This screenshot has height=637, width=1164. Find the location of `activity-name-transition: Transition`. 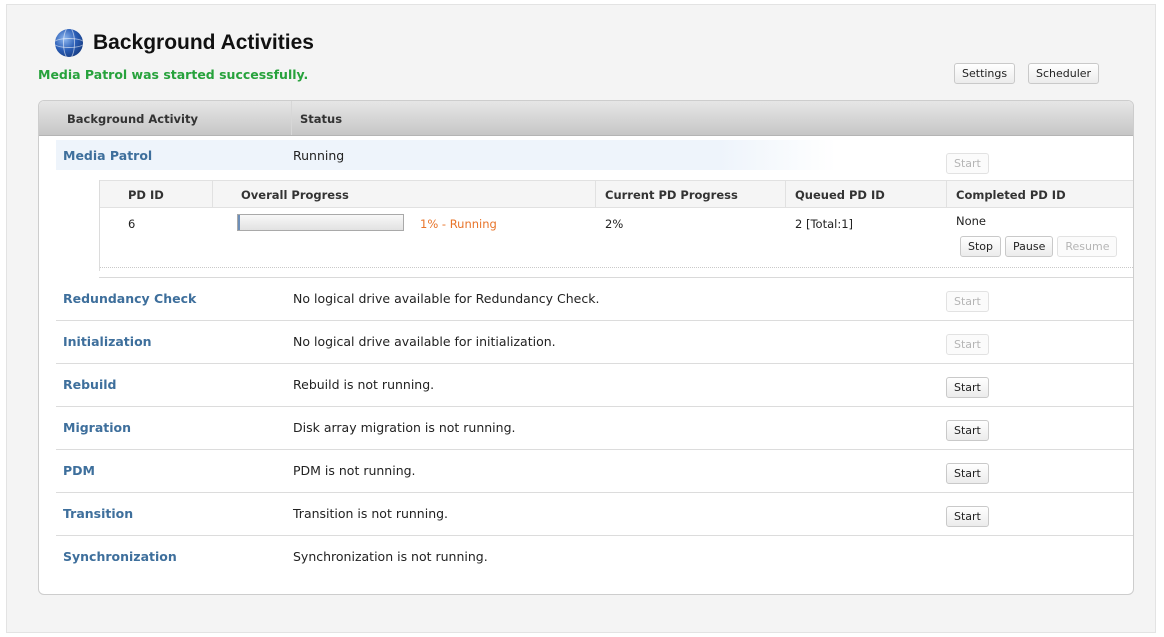

activity-name-transition: Transition is located at coordinates (98, 513).